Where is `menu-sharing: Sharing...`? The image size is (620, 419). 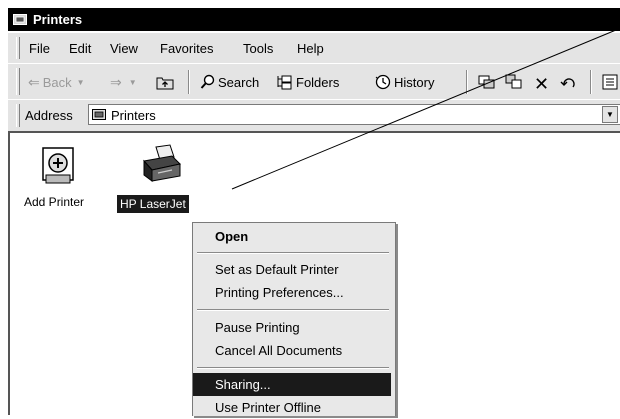 menu-sharing: Sharing... is located at coordinates (292, 384).